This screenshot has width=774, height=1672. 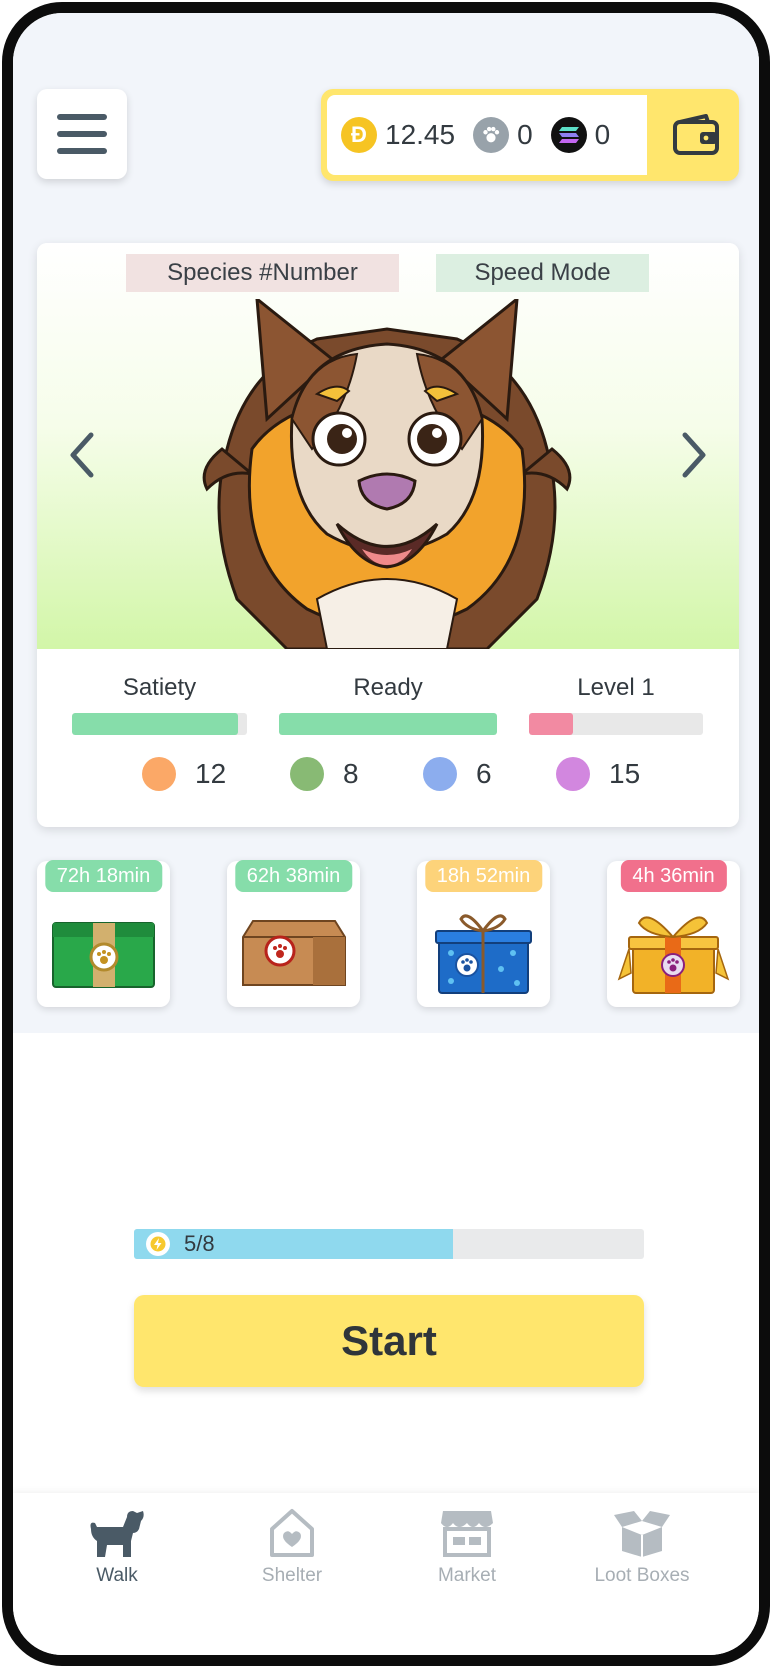 What do you see at coordinates (483, 876) in the screenshot?
I see `box-timer: 18h 52min` at bounding box center [483, 876].